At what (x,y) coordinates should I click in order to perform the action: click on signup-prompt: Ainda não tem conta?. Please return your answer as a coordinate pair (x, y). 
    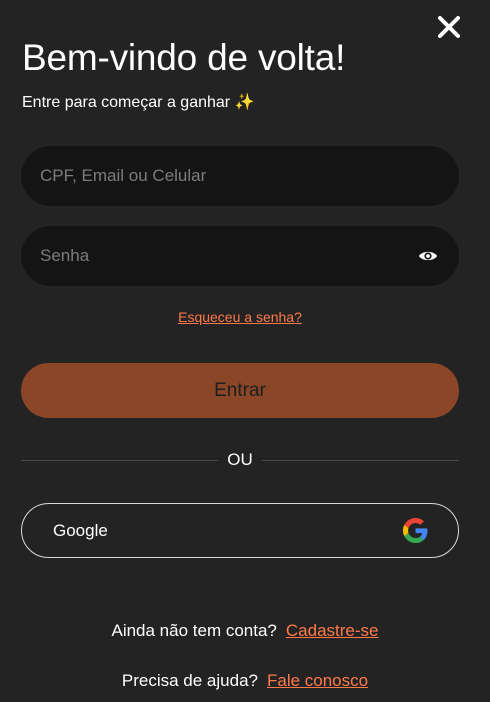
    Looking at the image, I should click on (194, 630).